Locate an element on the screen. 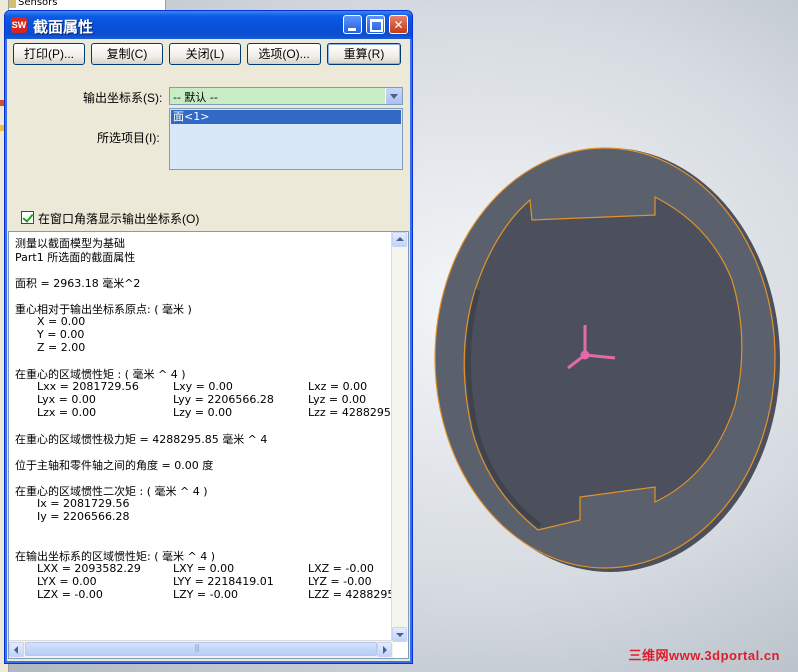 The height and width of the screenshot is (672, 798). moment-cell: LXX = 2093582.29 is located at coordinates (89, 568).